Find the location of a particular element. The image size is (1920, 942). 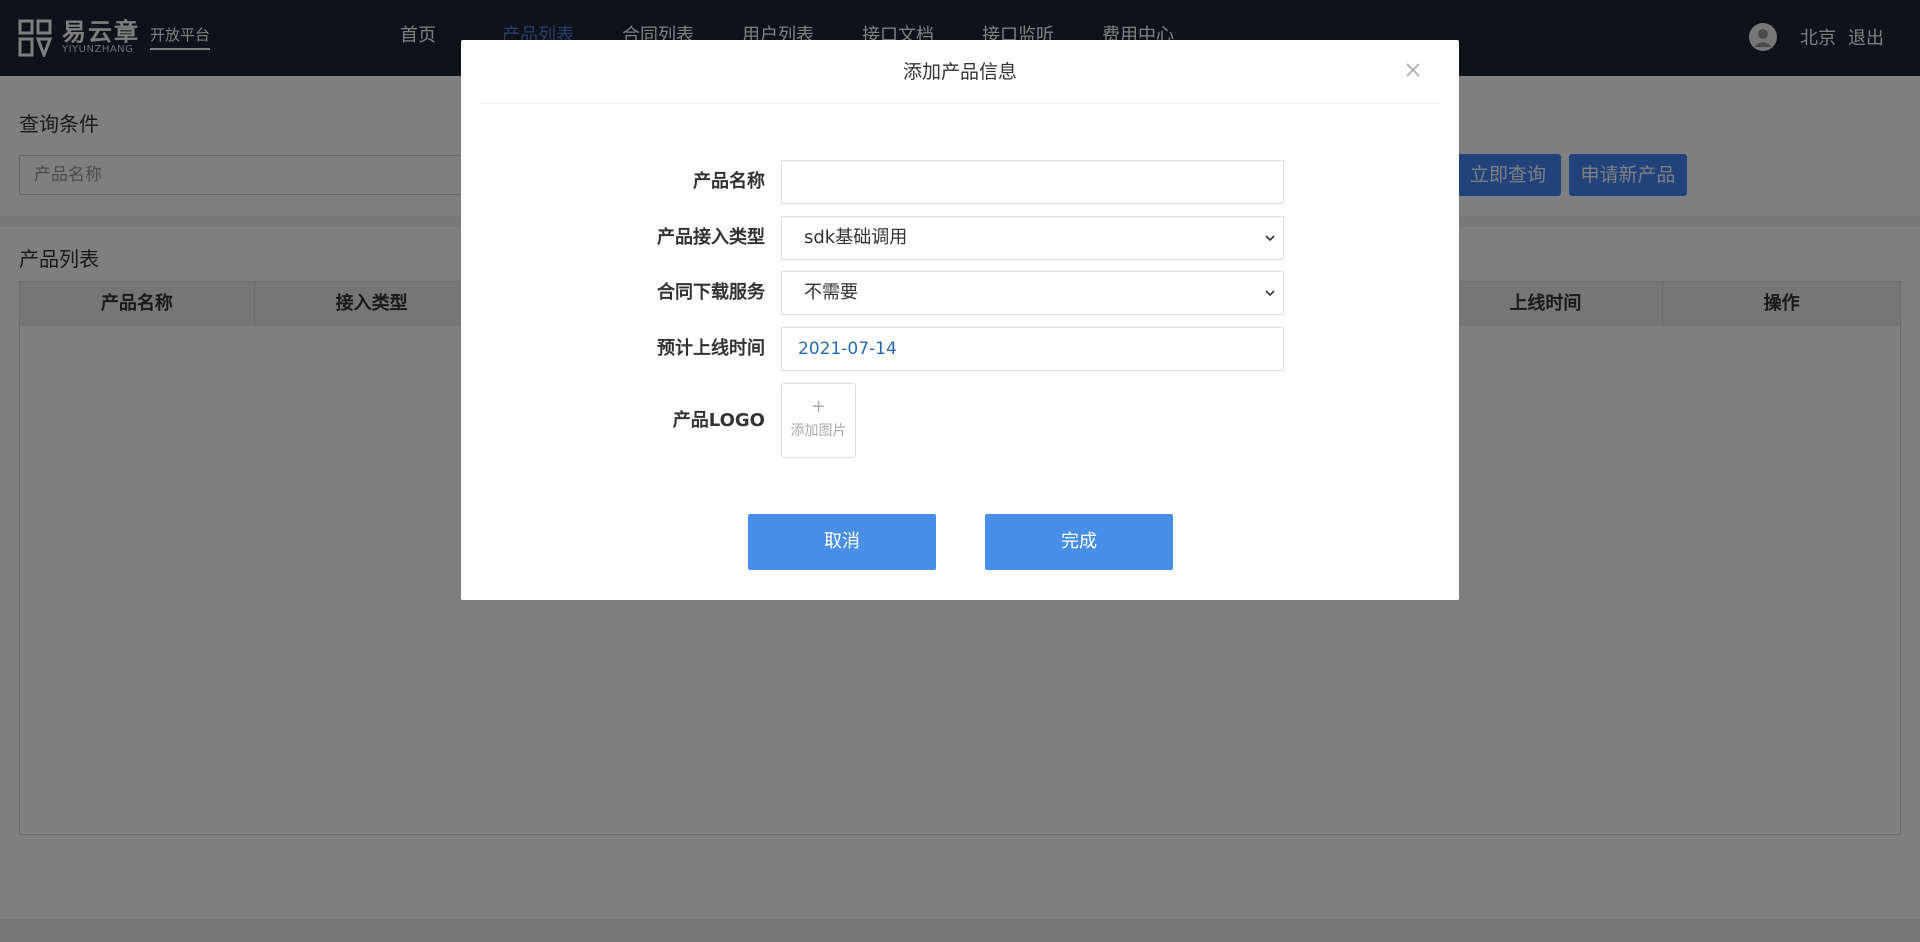

contract-download-label: 合同下载服务 is located at coordinates (711, 292).